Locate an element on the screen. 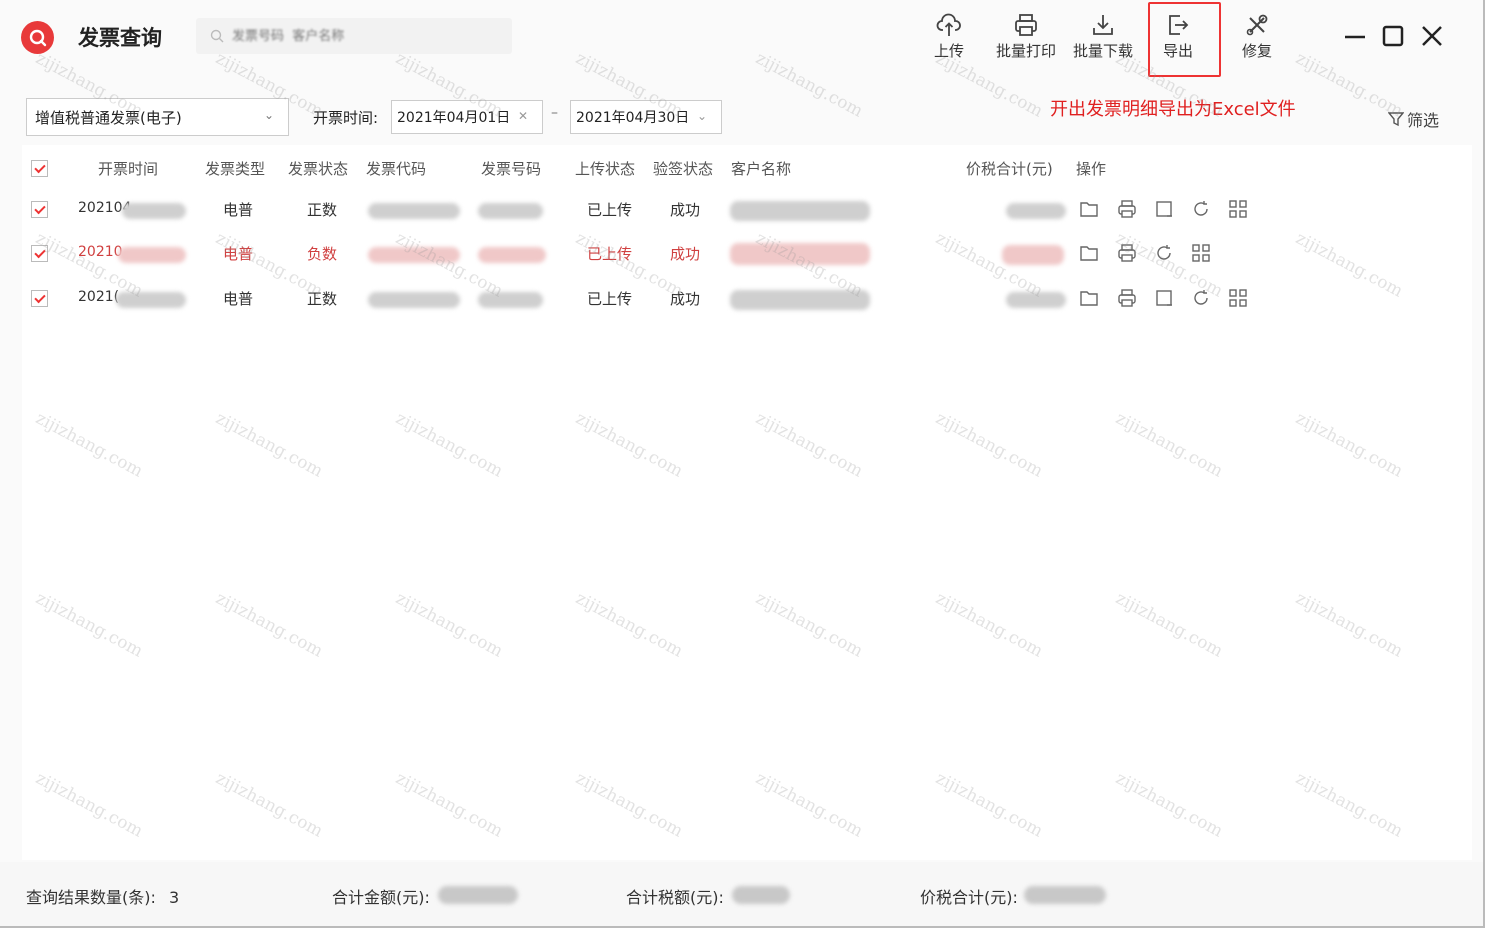  clear-icon: ✕ is located at coordinates (523, 116).